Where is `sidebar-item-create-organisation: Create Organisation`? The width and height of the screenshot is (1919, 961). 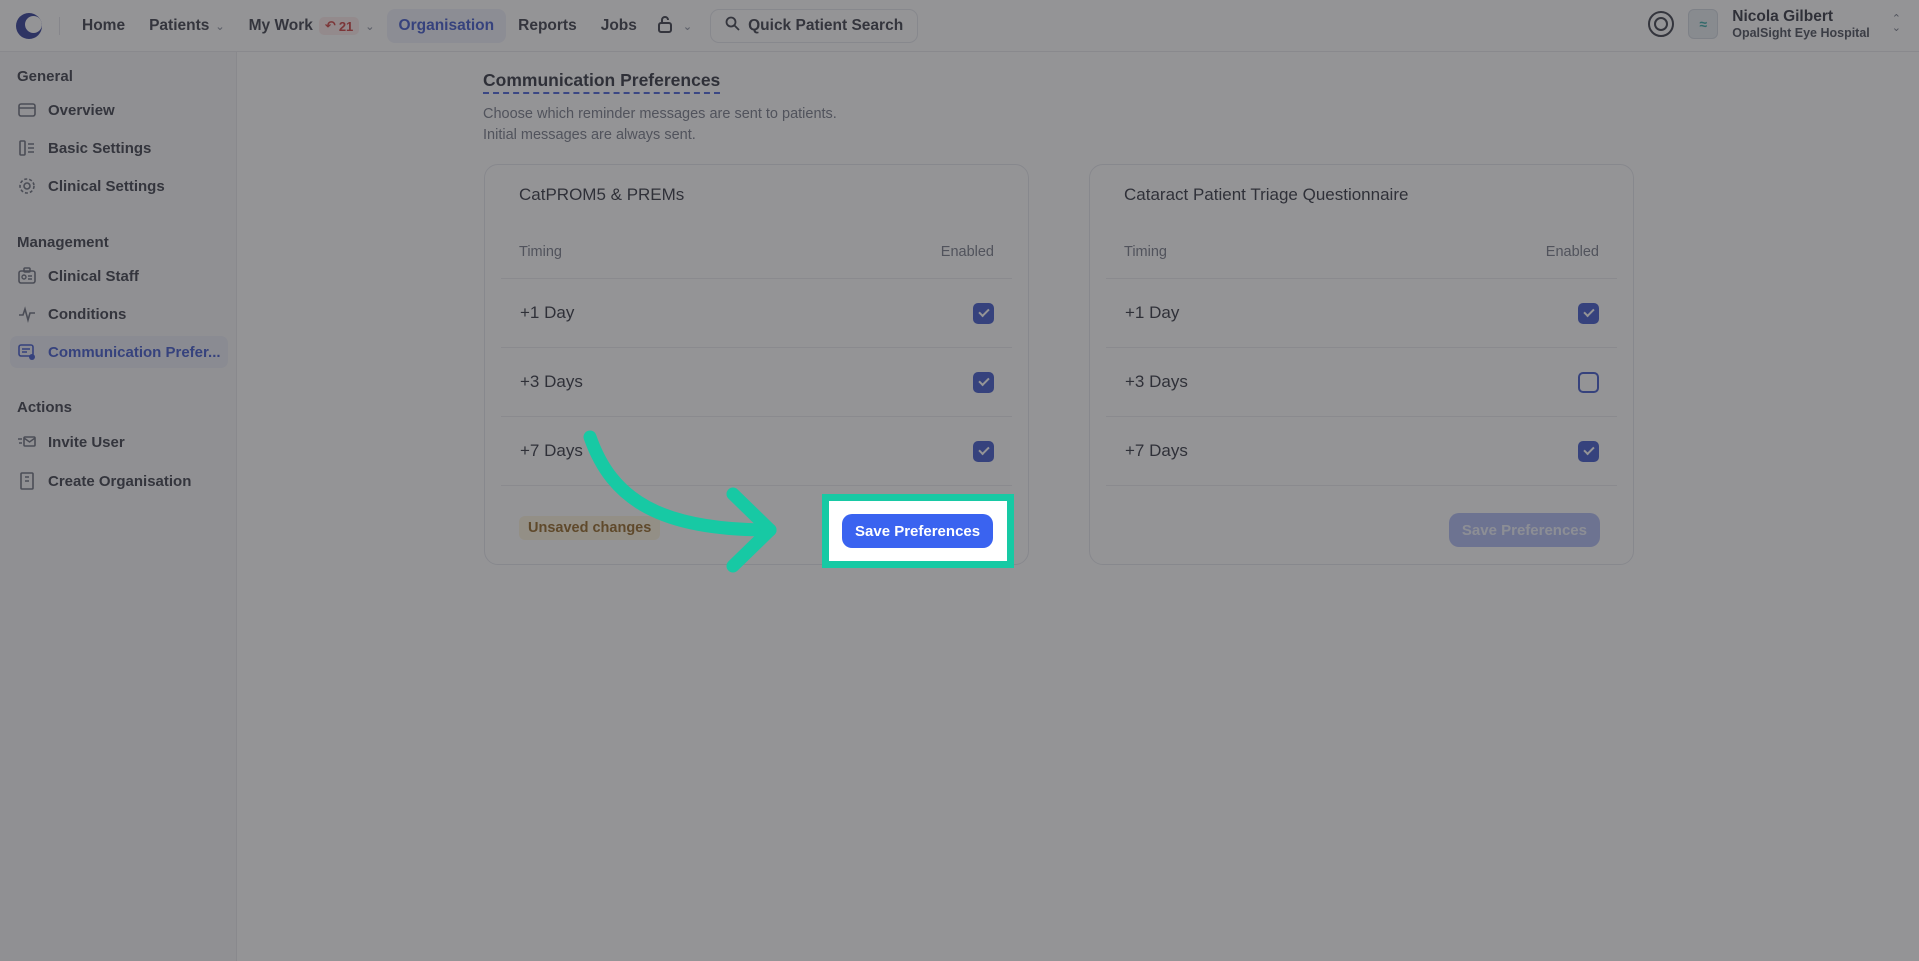 sidebar-item-create-organisation: Create Organisation is located at coordinates (119, 481).